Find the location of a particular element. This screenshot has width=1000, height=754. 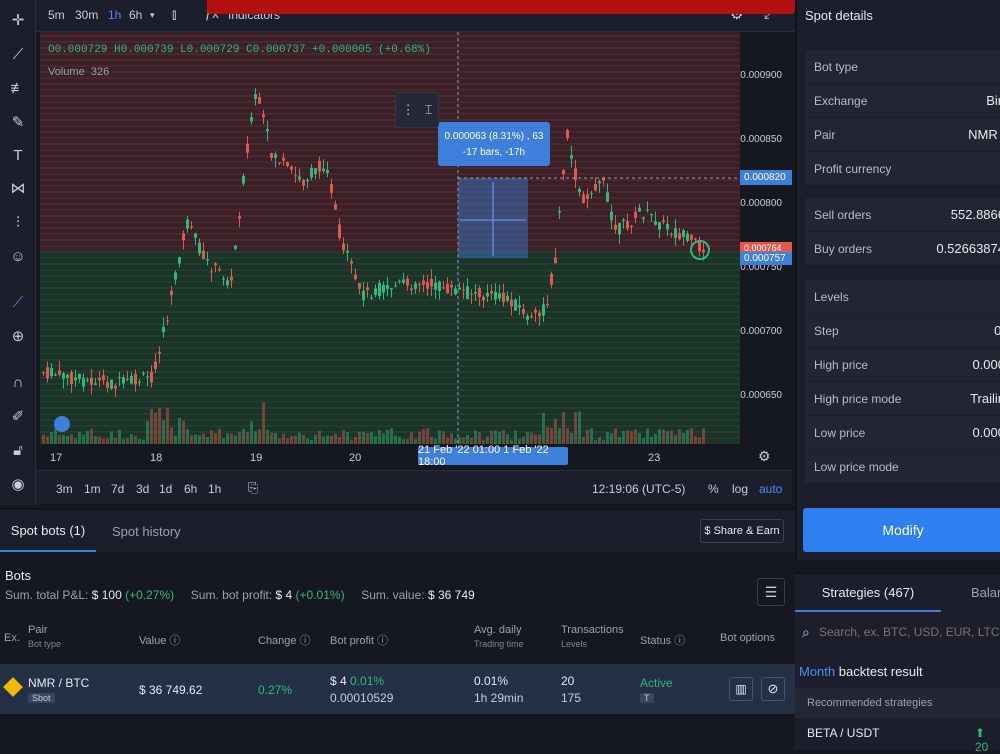

range-7d: 7d is located at coordinates (117, 489).